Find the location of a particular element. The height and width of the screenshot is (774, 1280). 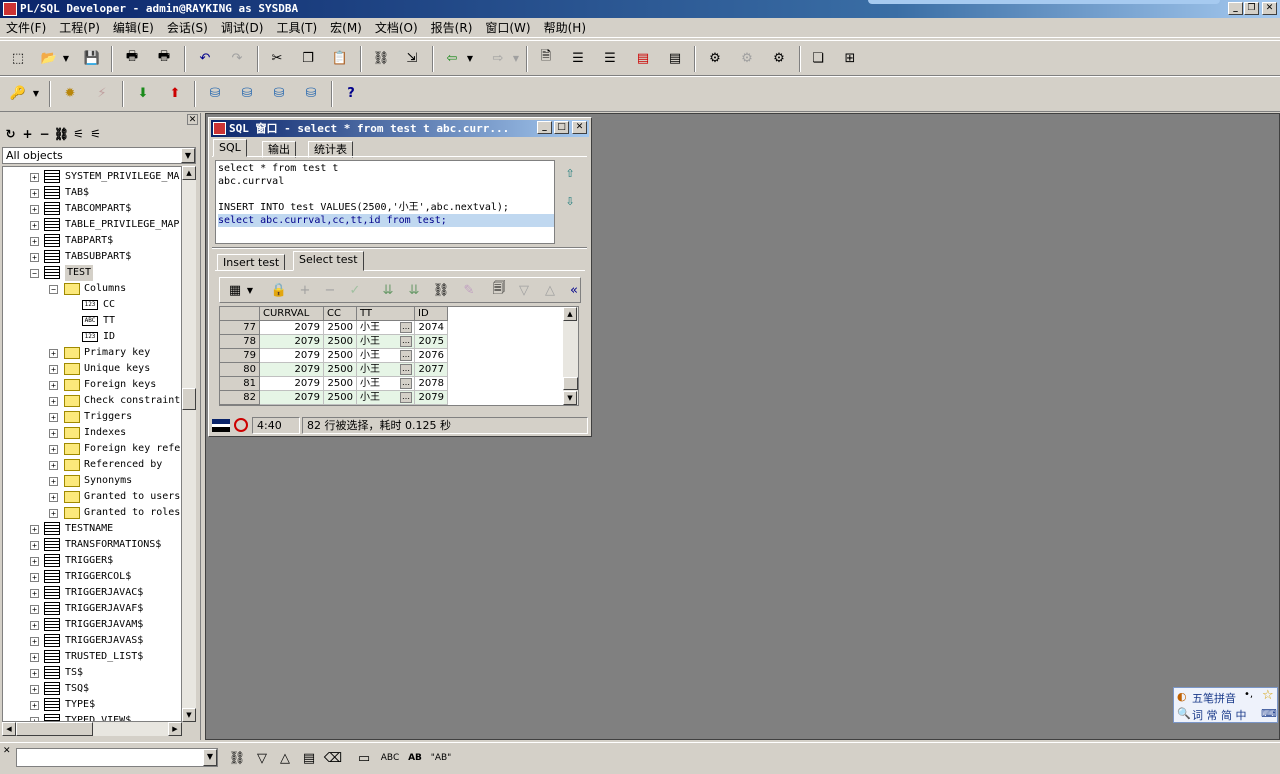

scroll-down-icon: ▼ is located at coordinates (189, 715).